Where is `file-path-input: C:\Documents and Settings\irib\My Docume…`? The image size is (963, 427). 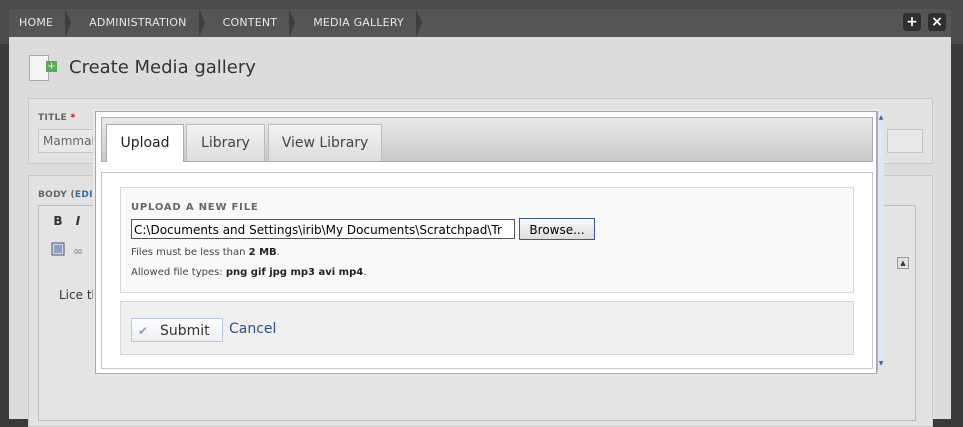 file-path-input: C:\Documents and Settings\irib\My Docume… is located at coordinates (323, 229).